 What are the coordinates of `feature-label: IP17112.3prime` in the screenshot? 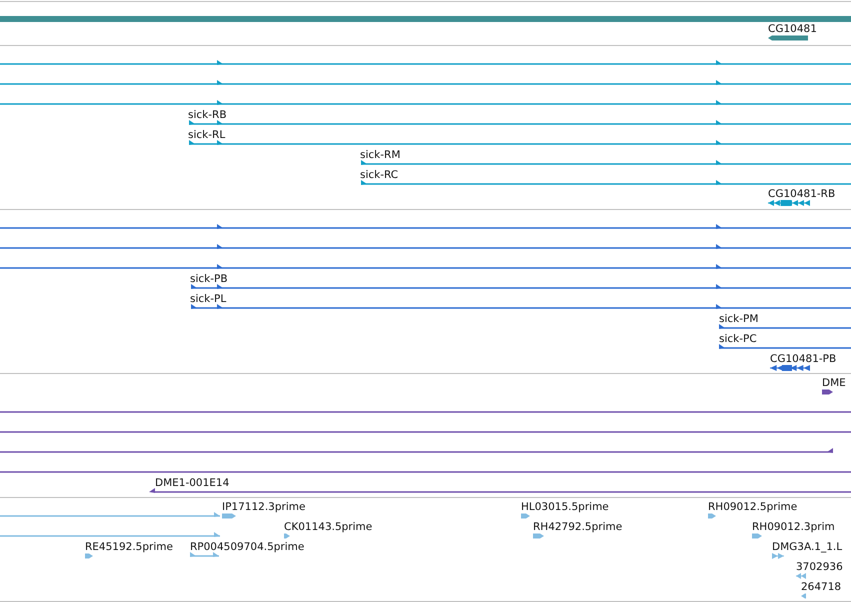 It's located at (264, 507).